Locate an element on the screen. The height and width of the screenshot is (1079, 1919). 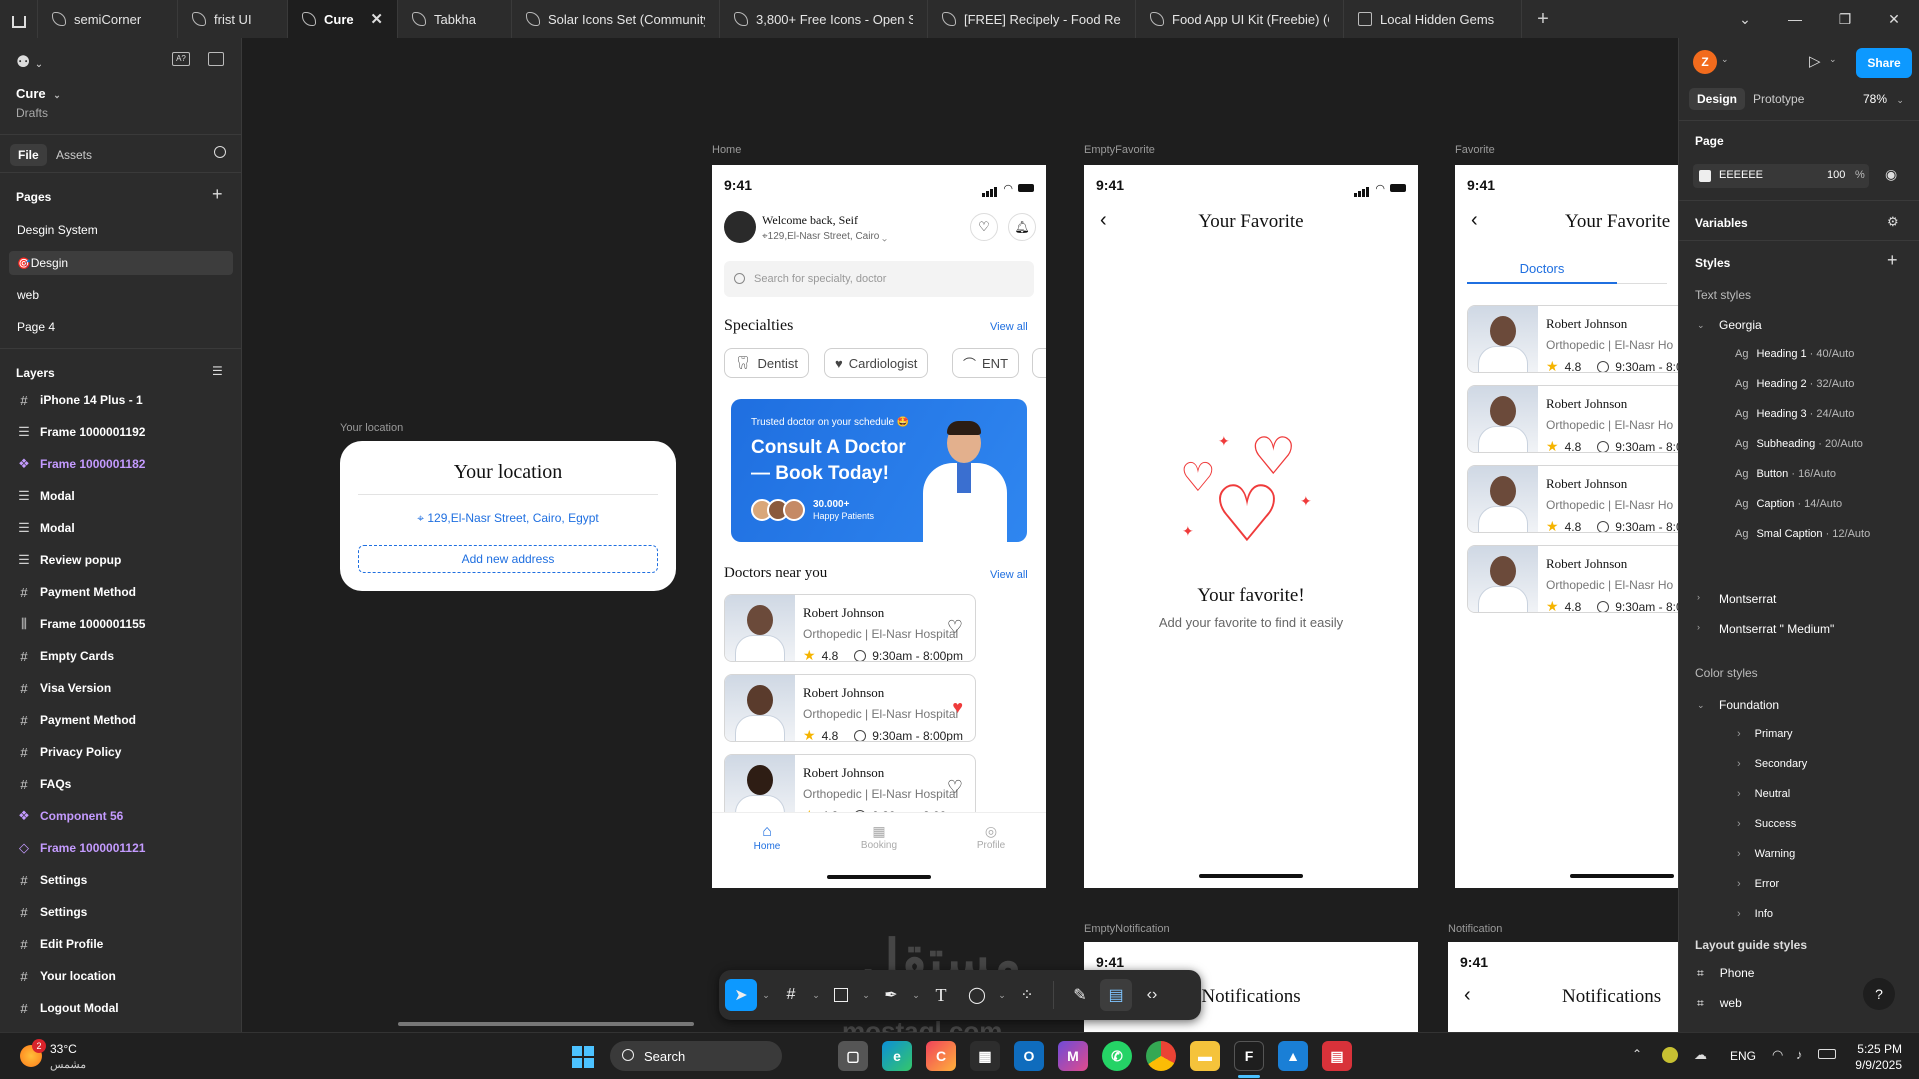
favorites-heart-button: ♡ is located at coordinates (984, 227).